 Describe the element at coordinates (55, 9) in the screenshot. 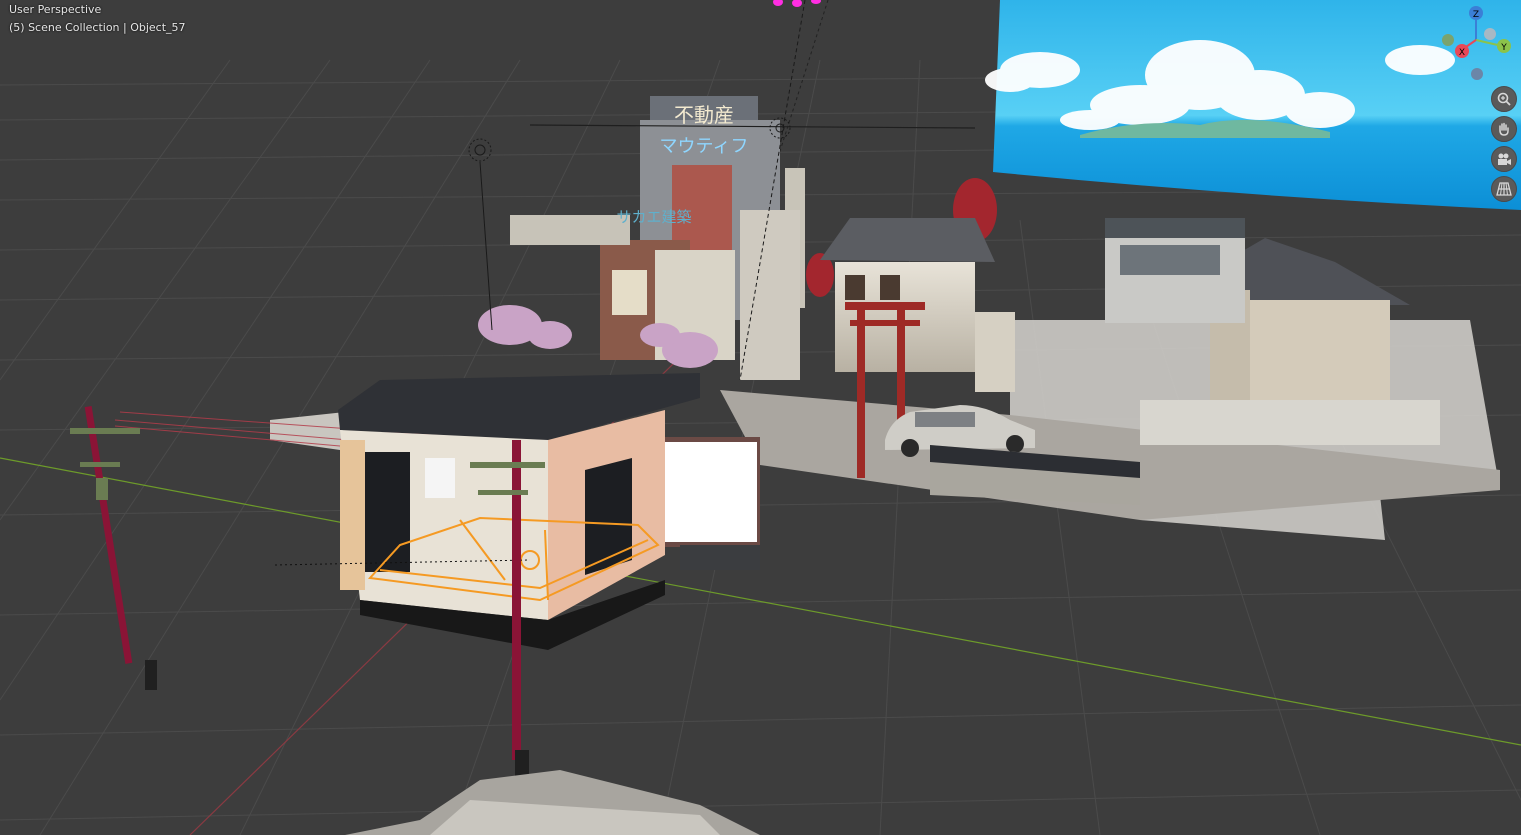

I see `view-mode-label: User Perspective` at that location.